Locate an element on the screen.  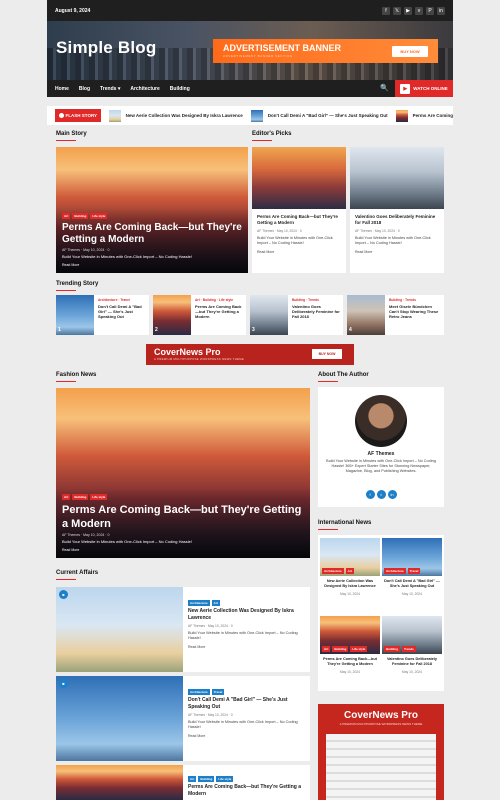
nav-trends: Trends ▾ is located at coordinates (110, 89).